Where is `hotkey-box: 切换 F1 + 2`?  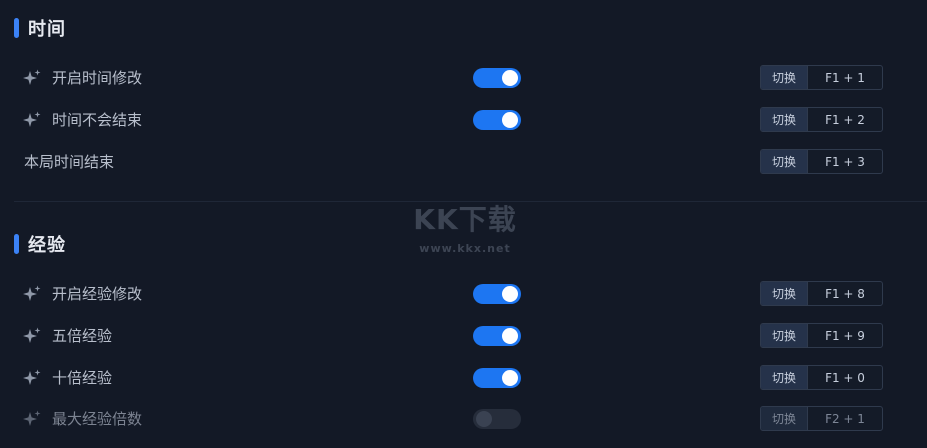
hotkey-box: 切换 F1 + 2 is located at coordinates (821, 119).